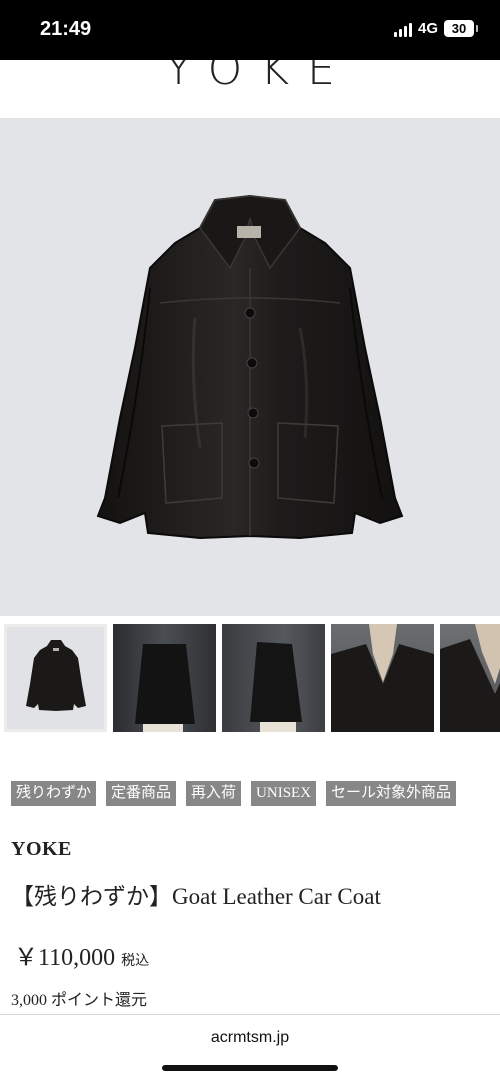  What do you see at coordinates (391, 793) in the screenshot?
I see `tag-sale-excluded: セール対象外商品` at bounding box center [391, 793].